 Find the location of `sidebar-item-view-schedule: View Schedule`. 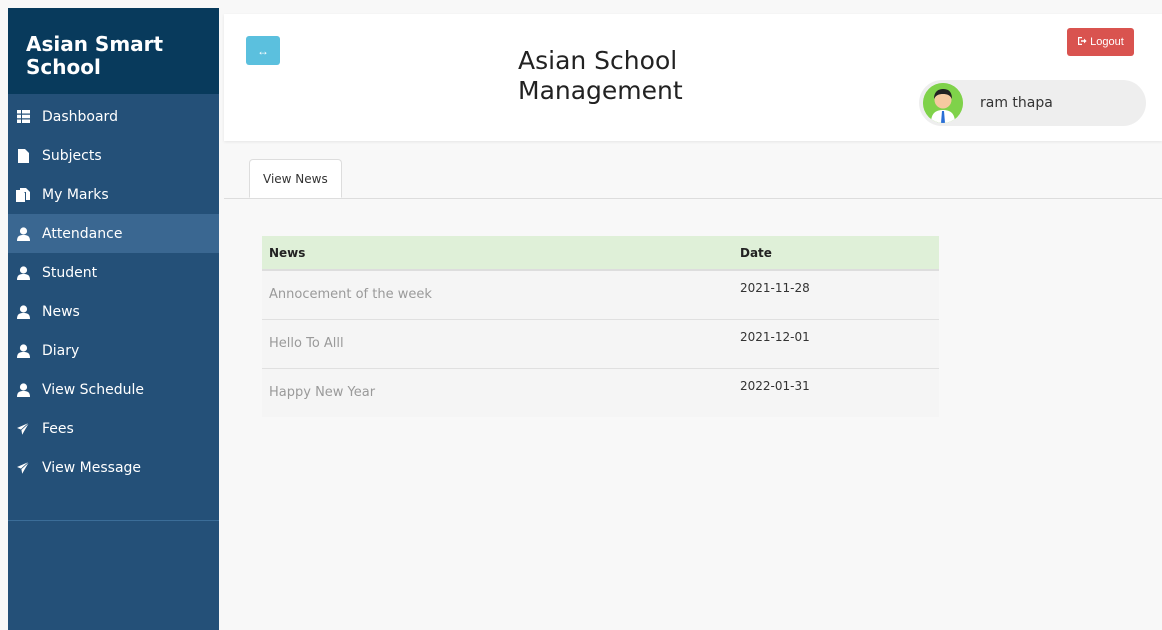

sidebar-item-view-schedule: View Schedule is located at coordinates (113, 389).